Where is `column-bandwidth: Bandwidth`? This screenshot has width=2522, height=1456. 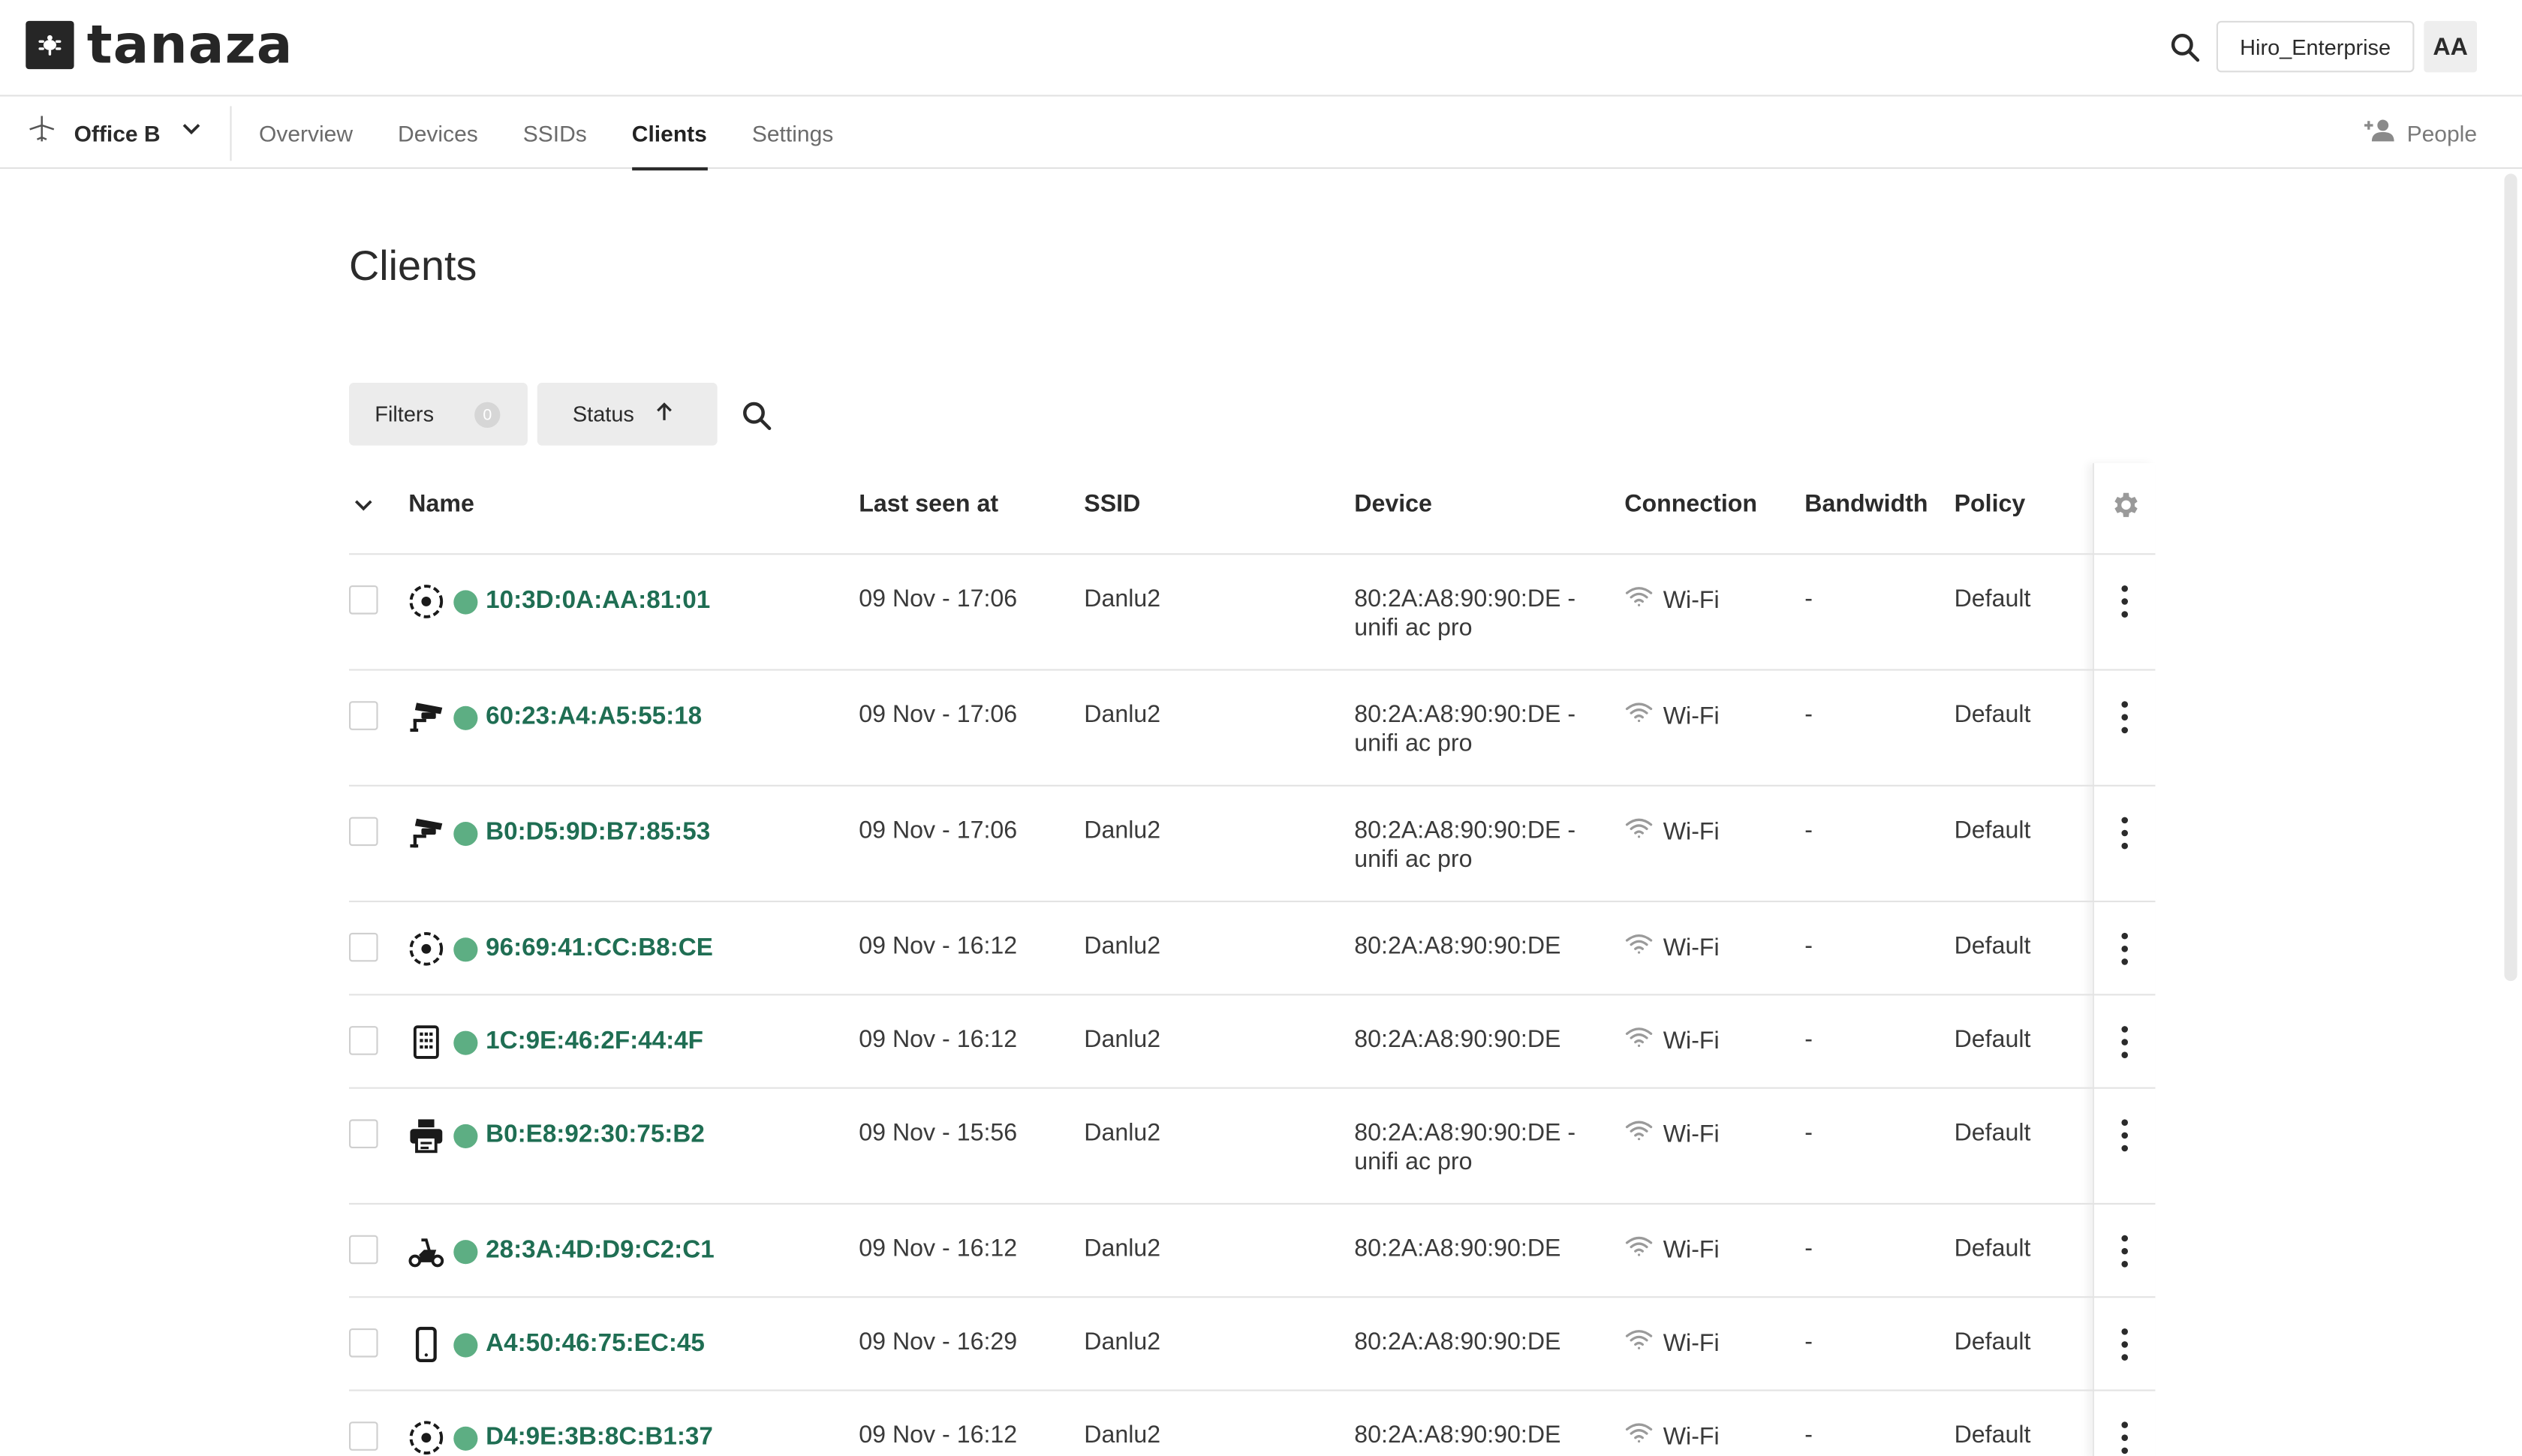 column-bandwidth: Bandwidth is located at coordinates (1866, 504).